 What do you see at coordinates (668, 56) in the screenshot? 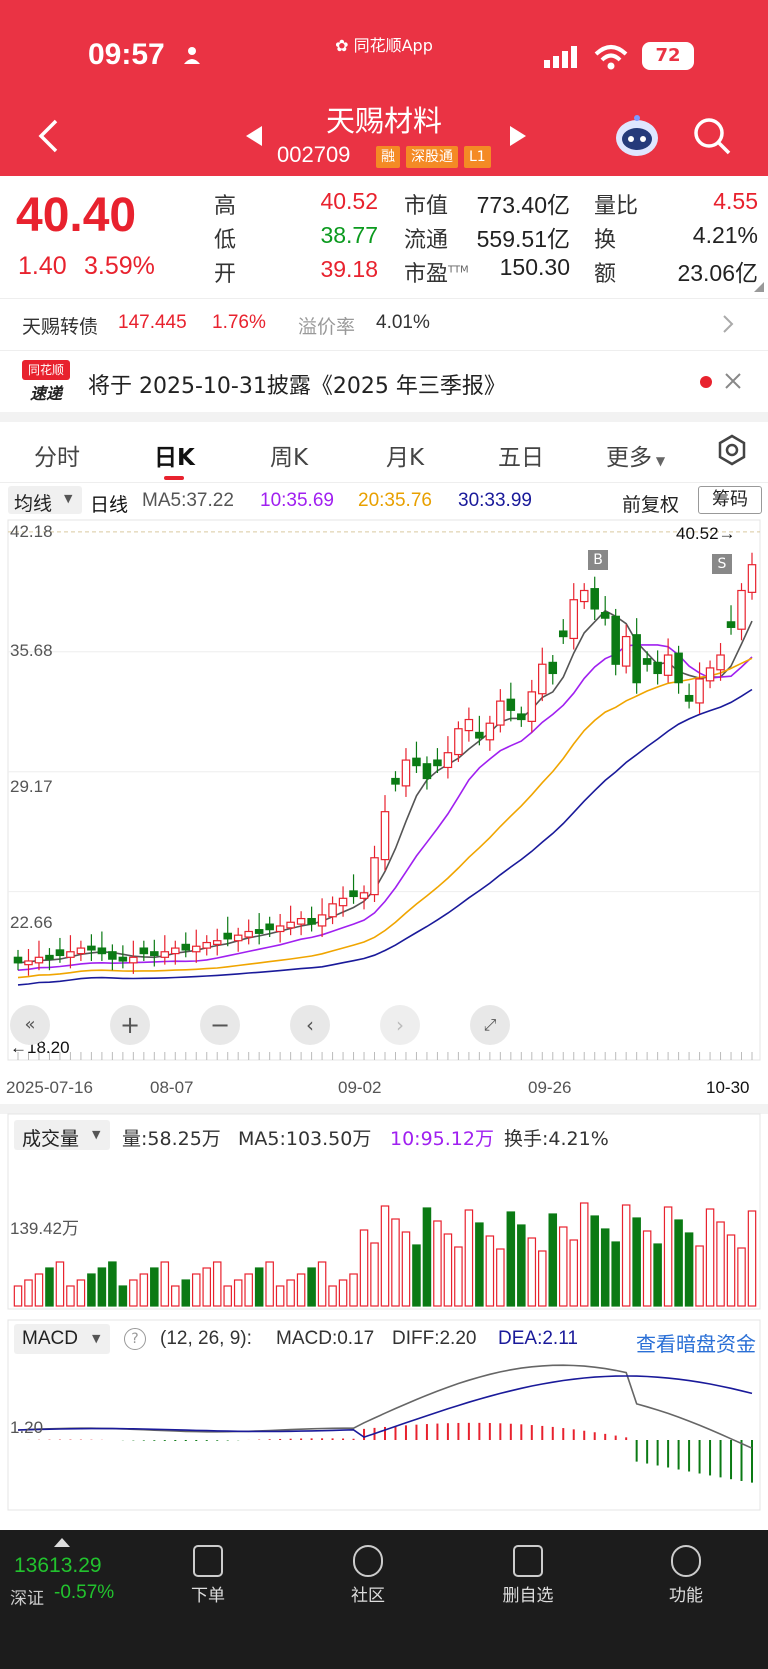
I see `battery-icon: 72` at bounding box center [668, 56].